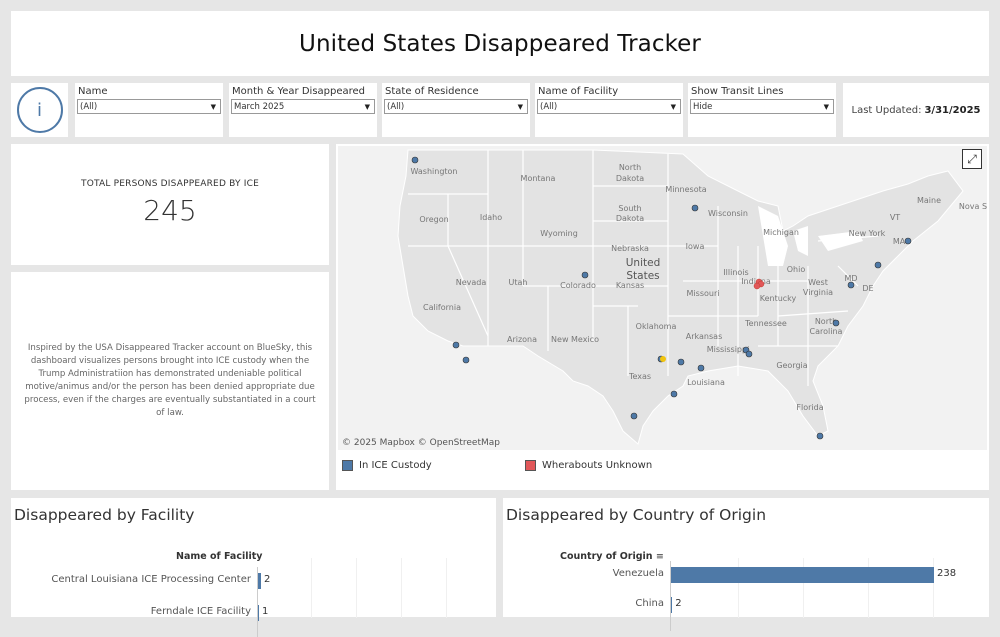  I want to click on country-label: States, so click(642, 276).